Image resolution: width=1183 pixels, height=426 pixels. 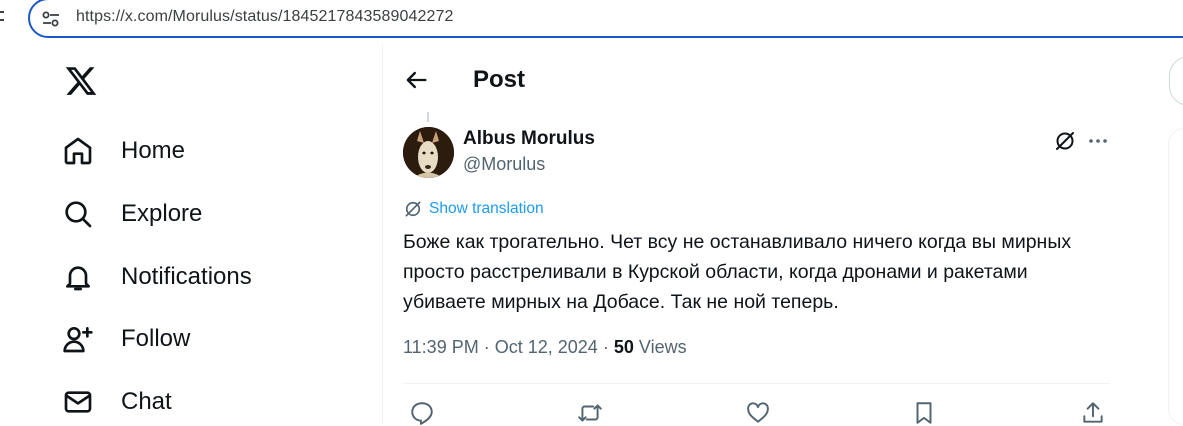 What do you see at coordinates (186, 276) in the screenshot?
I see `nav-label-notifications: Notifications` at bounding box center [186, 276].